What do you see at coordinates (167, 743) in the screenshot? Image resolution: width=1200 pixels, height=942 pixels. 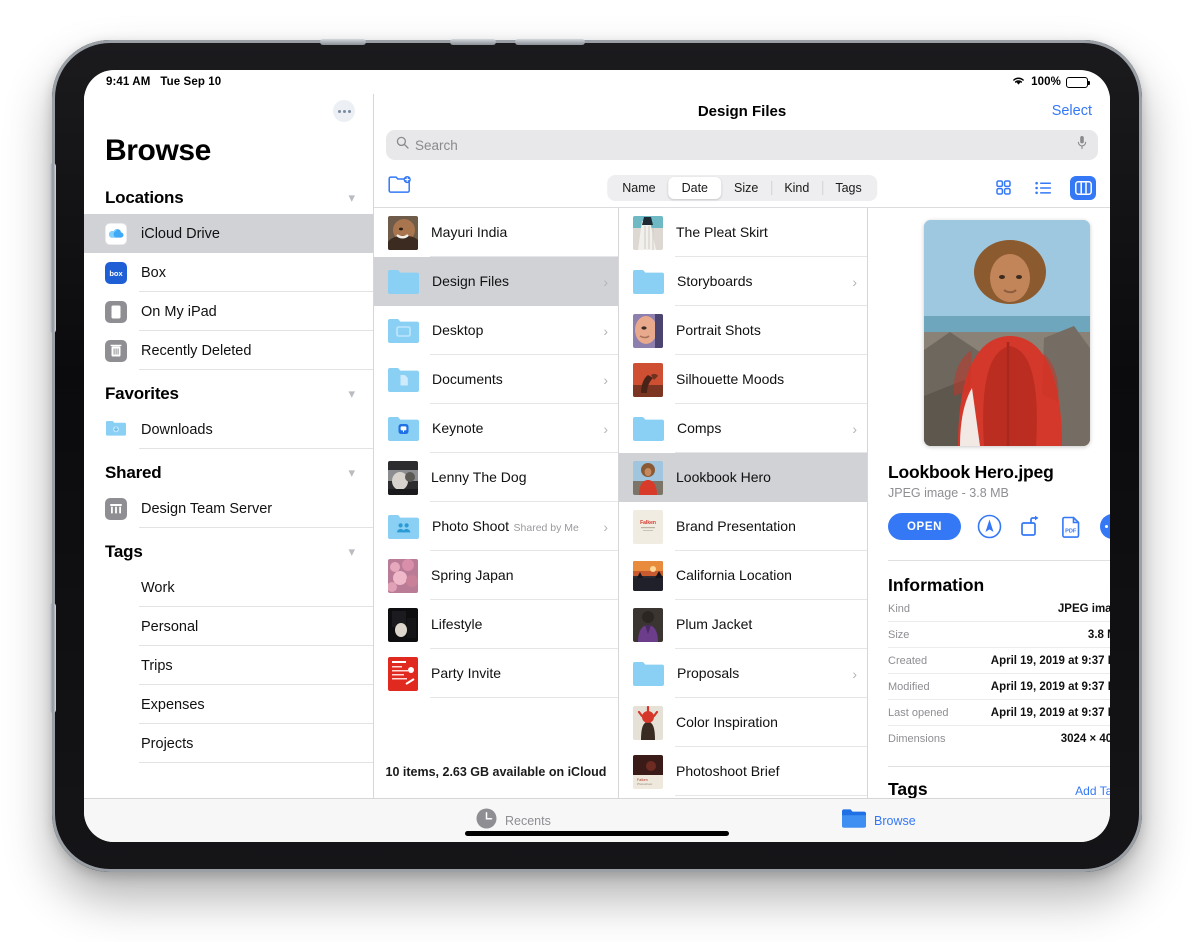 I see `sidebar-item-label: Projects` at bounding box center [167, 743].